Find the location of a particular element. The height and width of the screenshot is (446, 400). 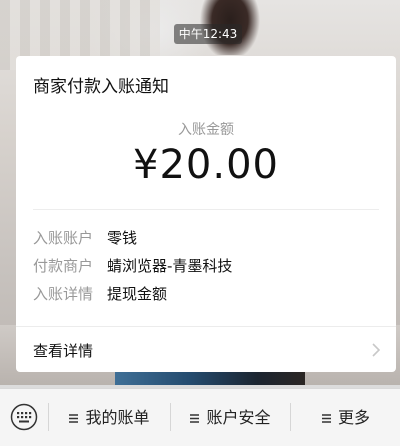

menu-item-label: 我的账单 is located at coordinates (117, 417).